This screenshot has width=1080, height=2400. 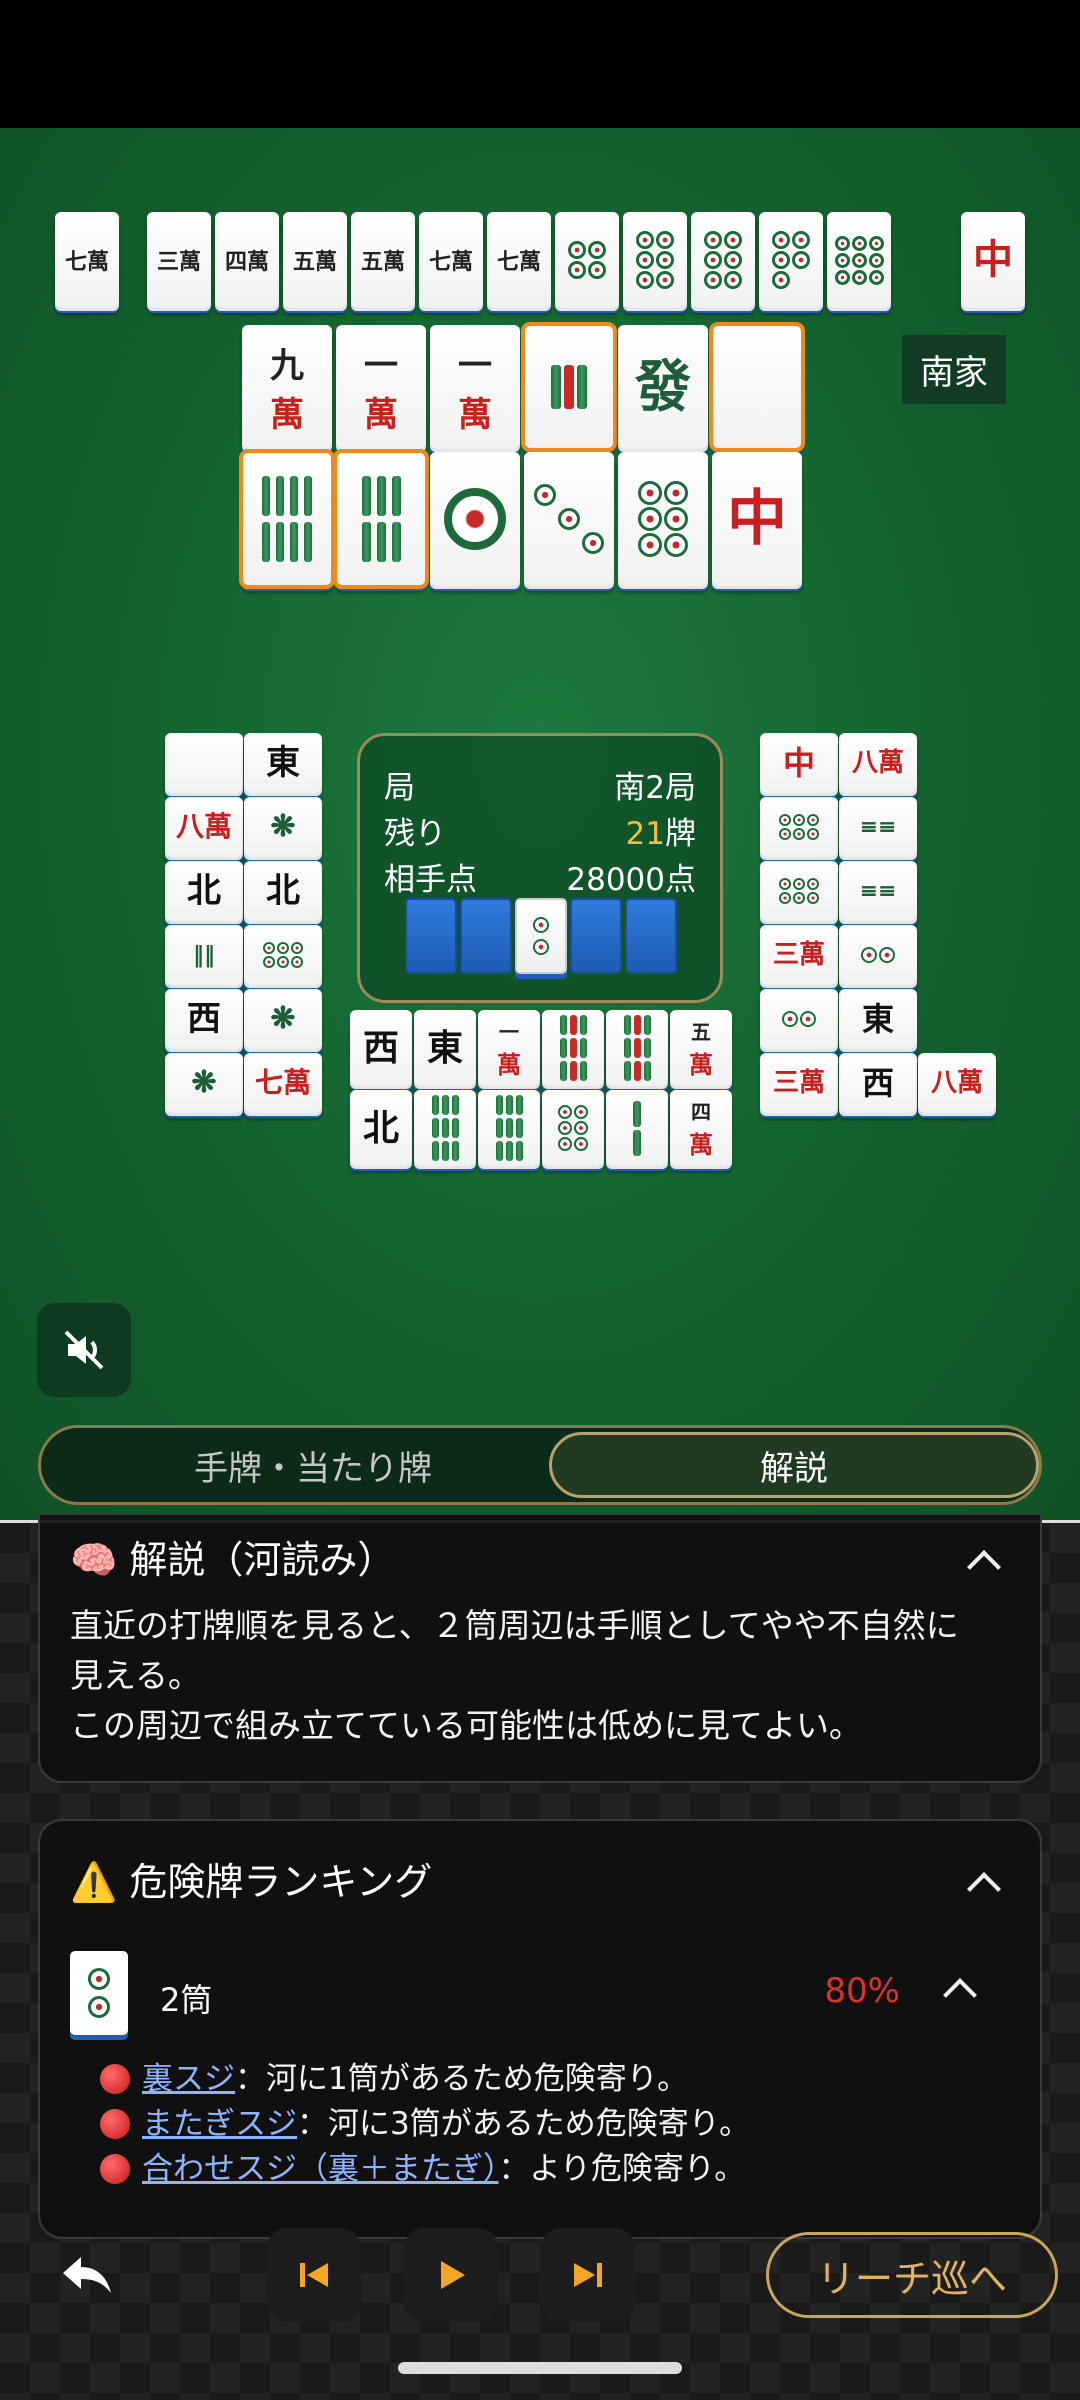 What do you see at coordinates (655, 788) in the screenshot?
I see `round-value: 南2局` at bounding box center [655, 788].